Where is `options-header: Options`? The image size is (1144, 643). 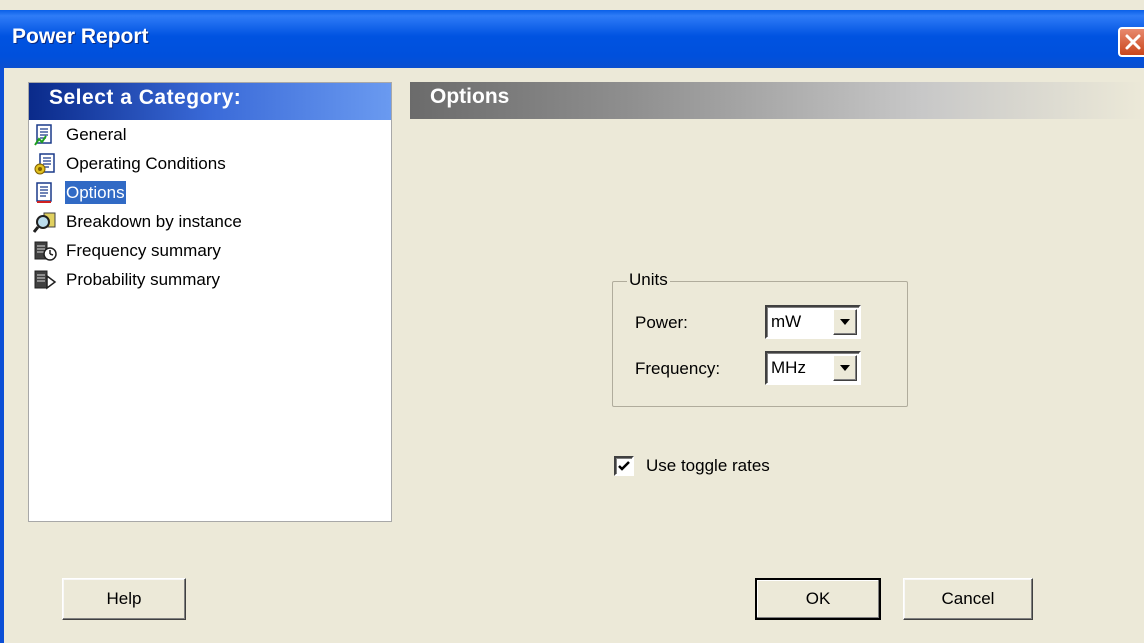 options-header: Options is located at coordinates (777, 100).